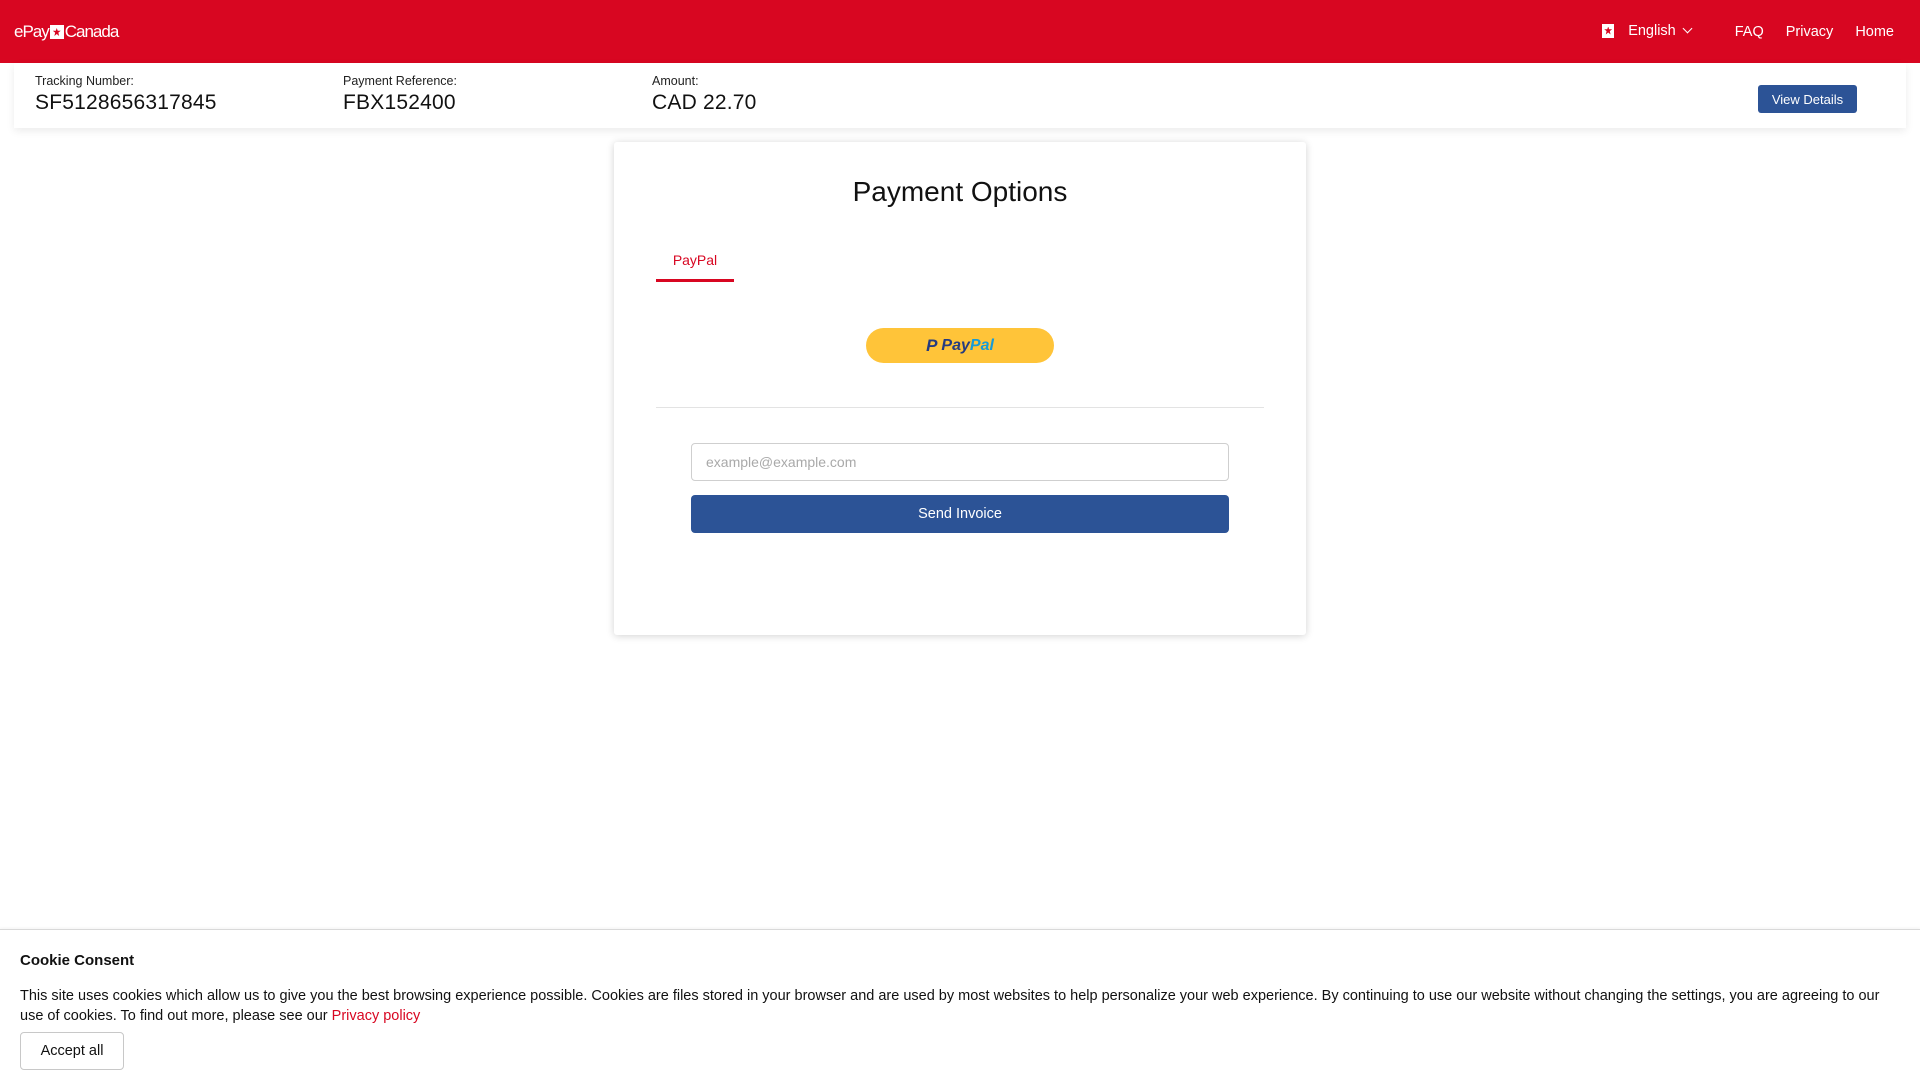 The width and height of the screenshot is (1920, 1080). What do you see at coordinates (960, 407) in the screenshot?
I see `section-divider` at bounding box center [960, 407].